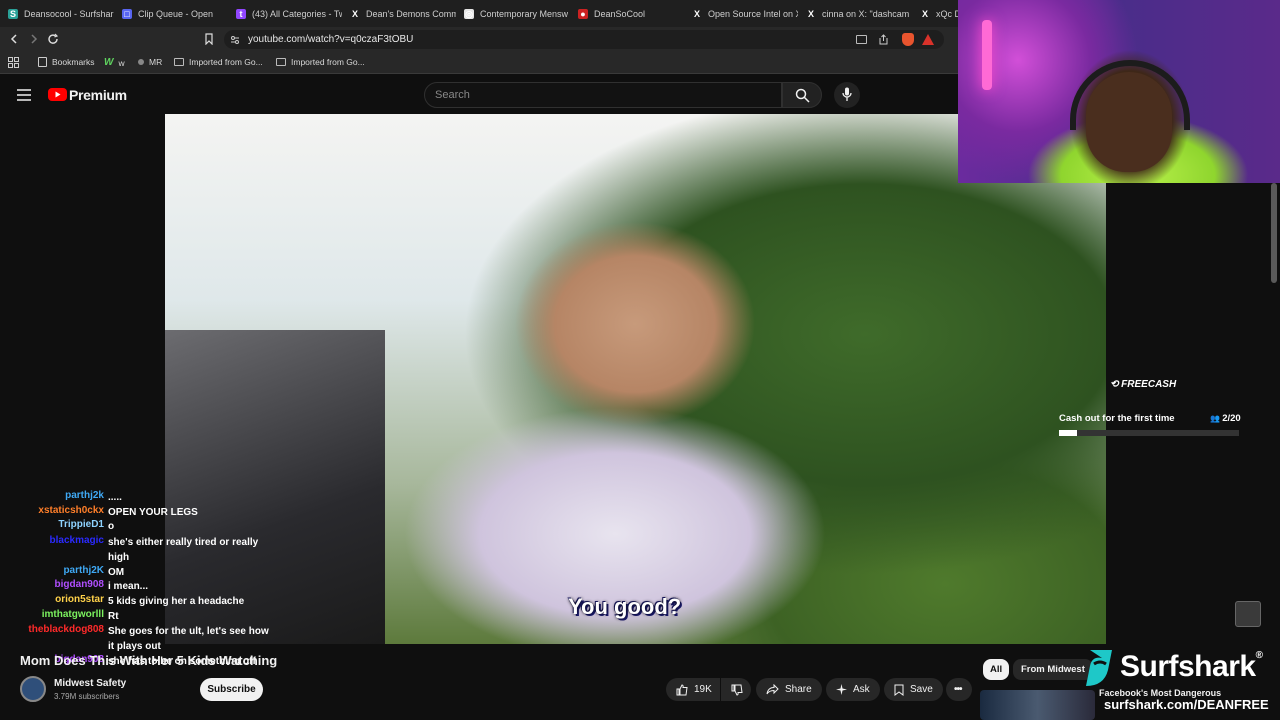  I want to click on chat-message: xstaticsh0ckx OPEN YOUR LEGS, so click(140, 512).